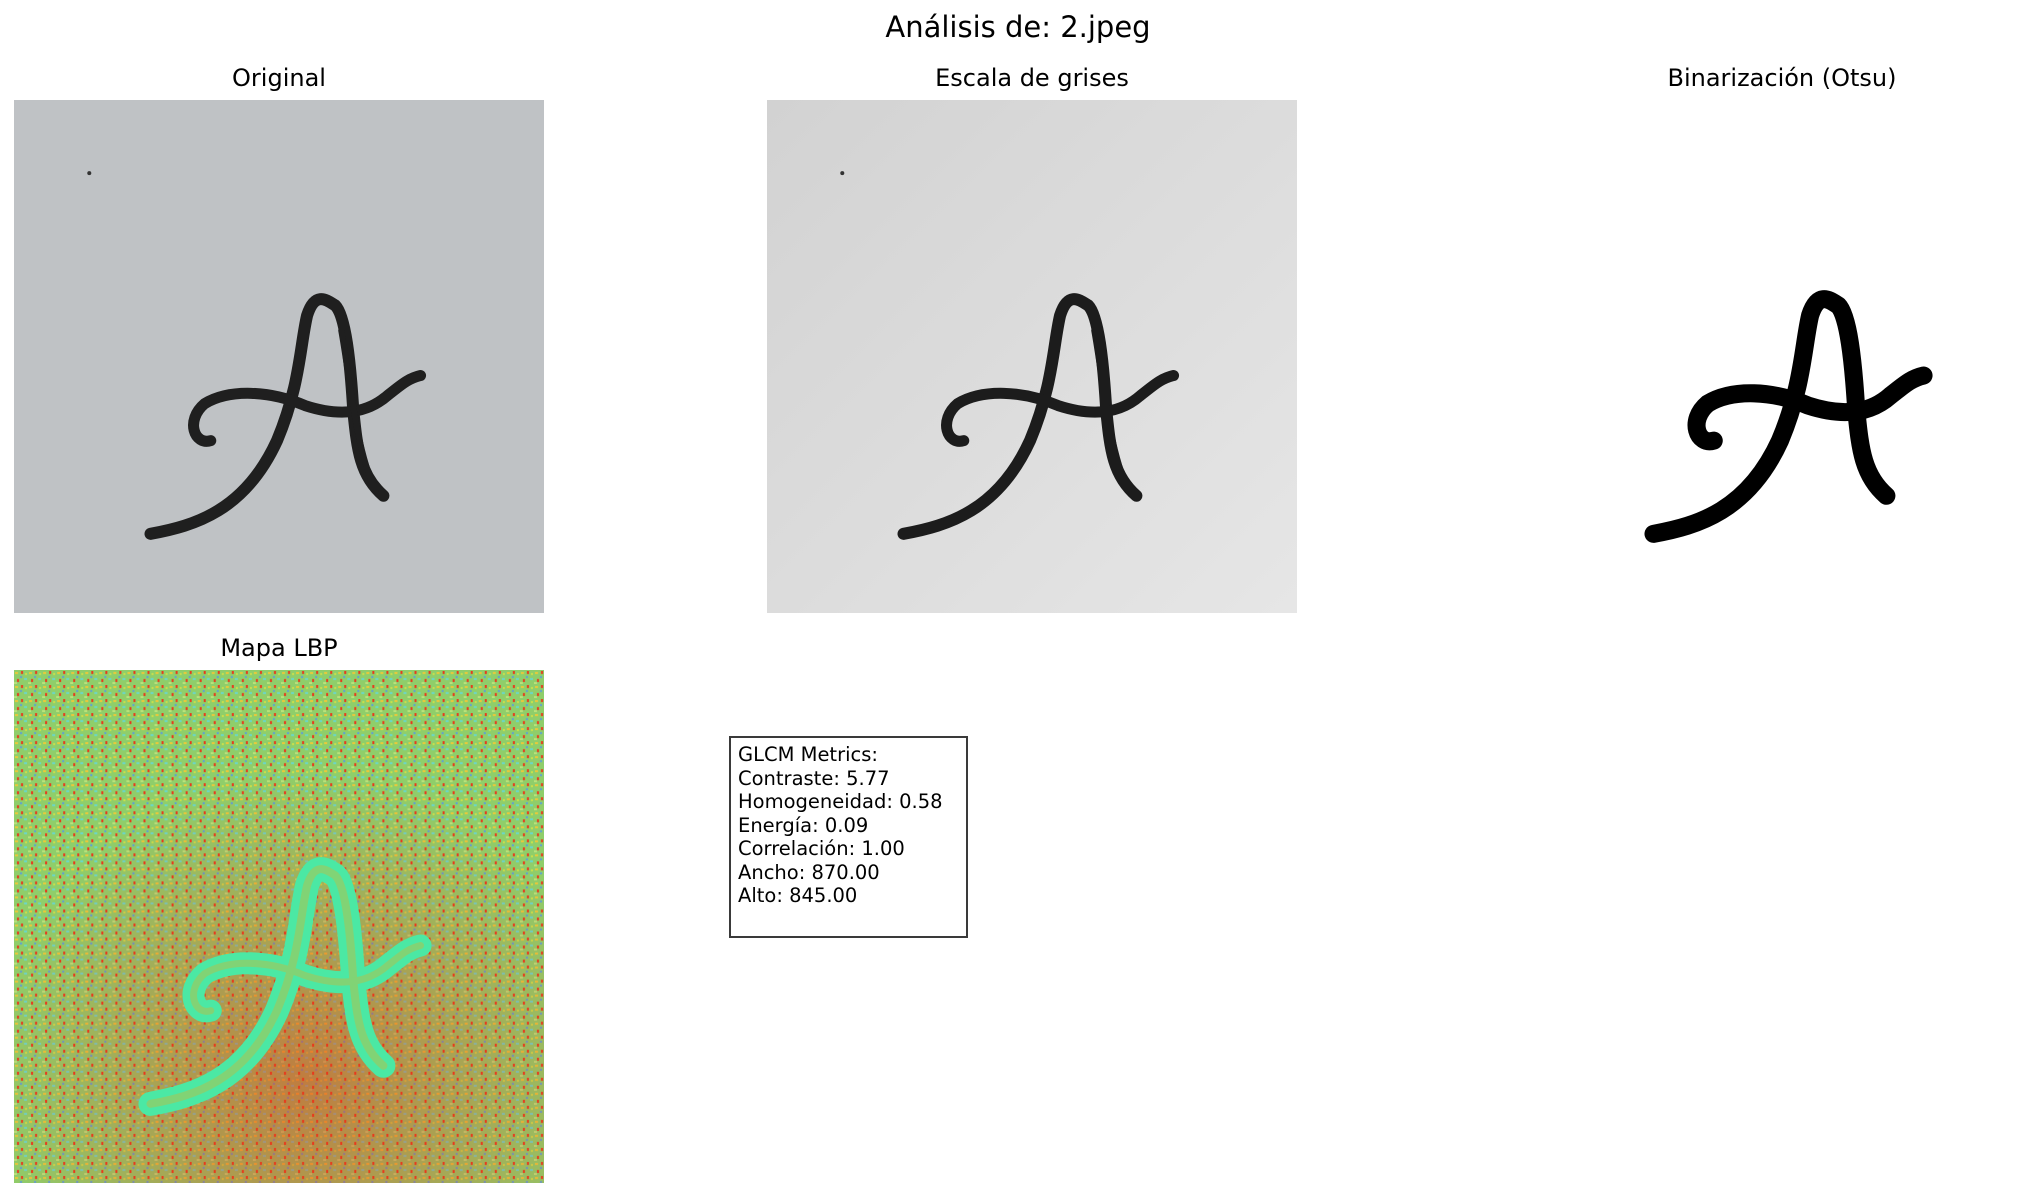 This screenshot has height=1183, width=2036. Describe the element at coordinates (1032, 78) in the screenshot. I see `panel-title-grayscale: Escala de grises` at that location.